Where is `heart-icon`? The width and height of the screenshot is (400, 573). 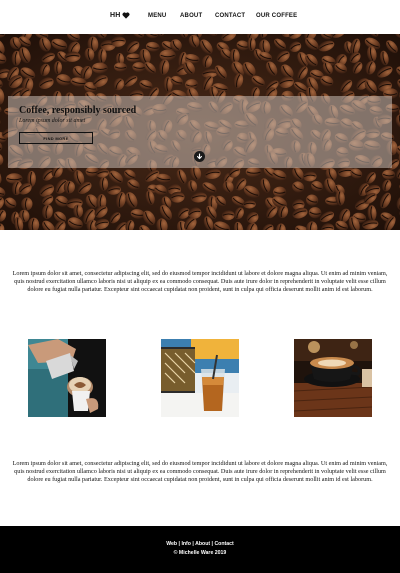 heart-icon is located at coordinates (125, 15).